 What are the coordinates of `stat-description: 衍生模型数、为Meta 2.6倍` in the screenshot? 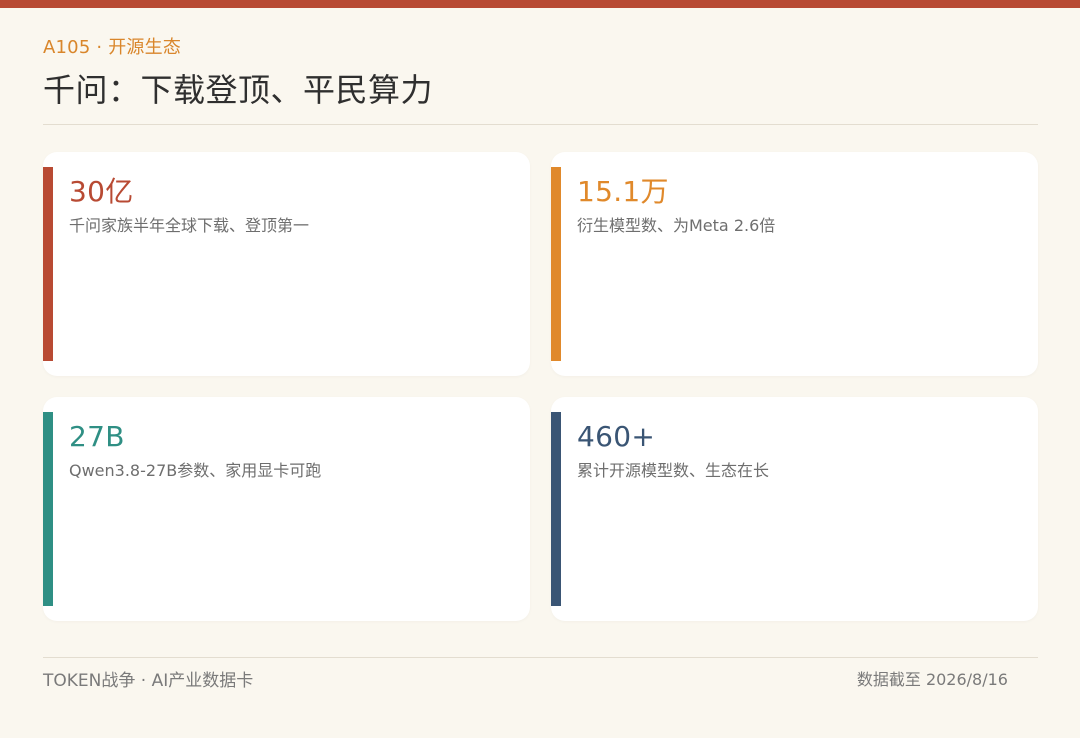 It's located at (676, 225).